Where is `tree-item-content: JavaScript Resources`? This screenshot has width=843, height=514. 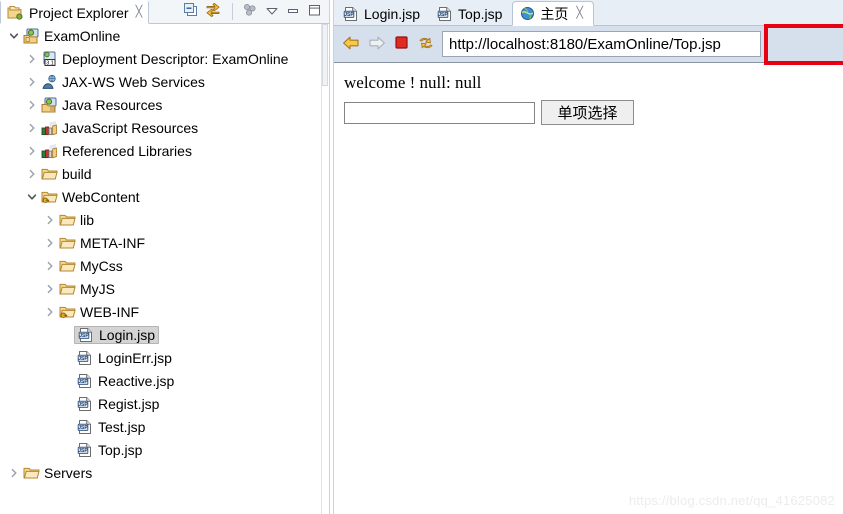
tree-item-content: JavaScript Resources is located at coordinates (119, 128).